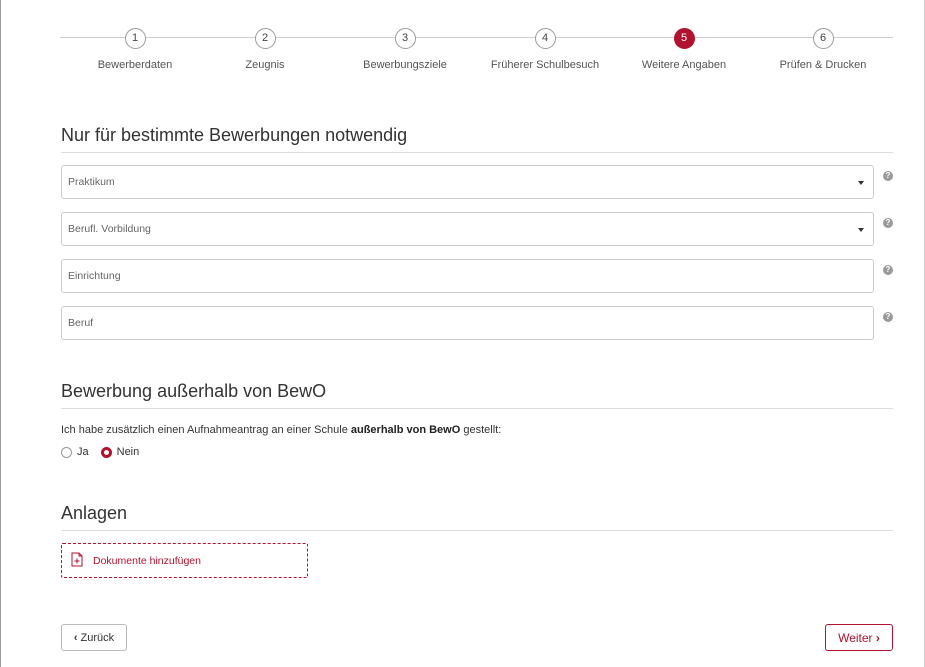  What do you see at coordinates (128, 452) in the screenshot?
I see `radio-nein-label: Nein` at bounding box center [128, 452].